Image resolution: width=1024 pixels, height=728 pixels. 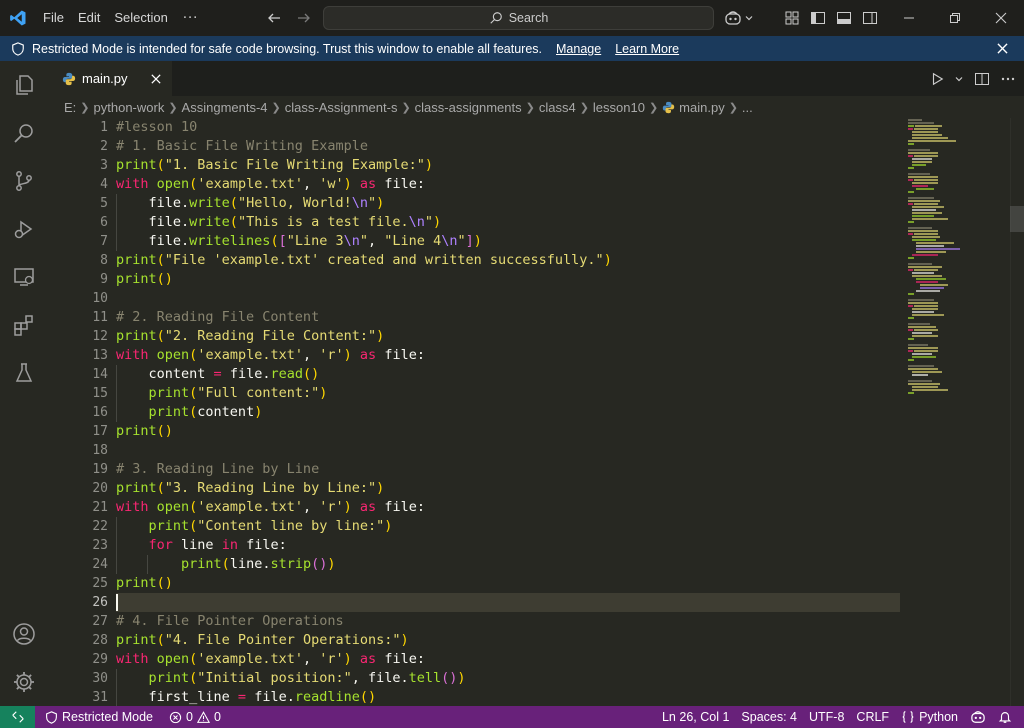 What do you see at coordinates (274, 18) in the screenshot?
I see `back-arrow-icon` at bounding box center [274, 18].